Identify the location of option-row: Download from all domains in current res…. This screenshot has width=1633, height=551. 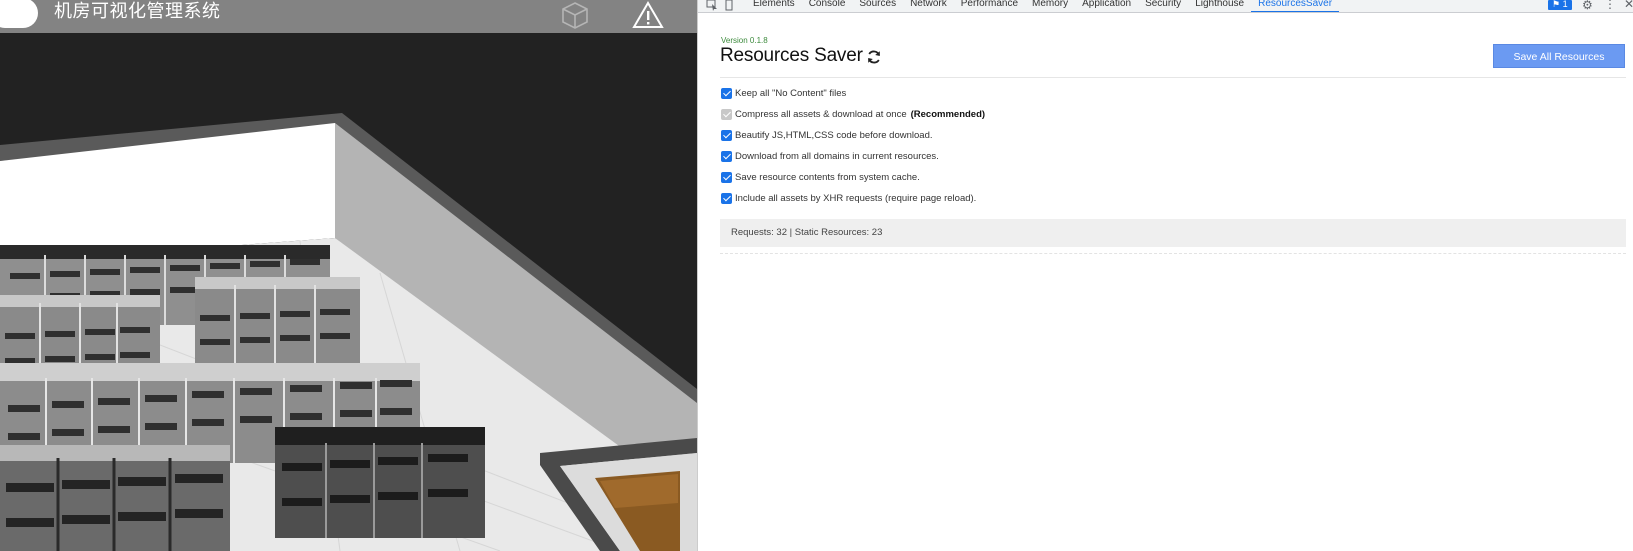
(853, 156).